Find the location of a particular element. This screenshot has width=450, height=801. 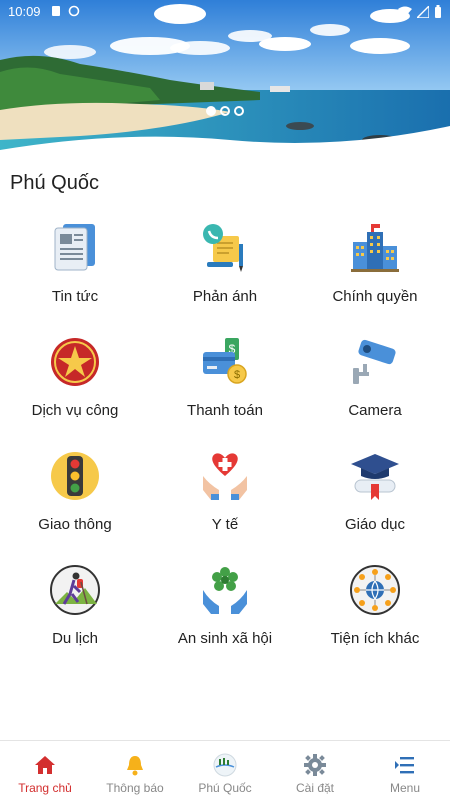

service-tile-label: An sinh xã hội is located at coordinates (225, 638).